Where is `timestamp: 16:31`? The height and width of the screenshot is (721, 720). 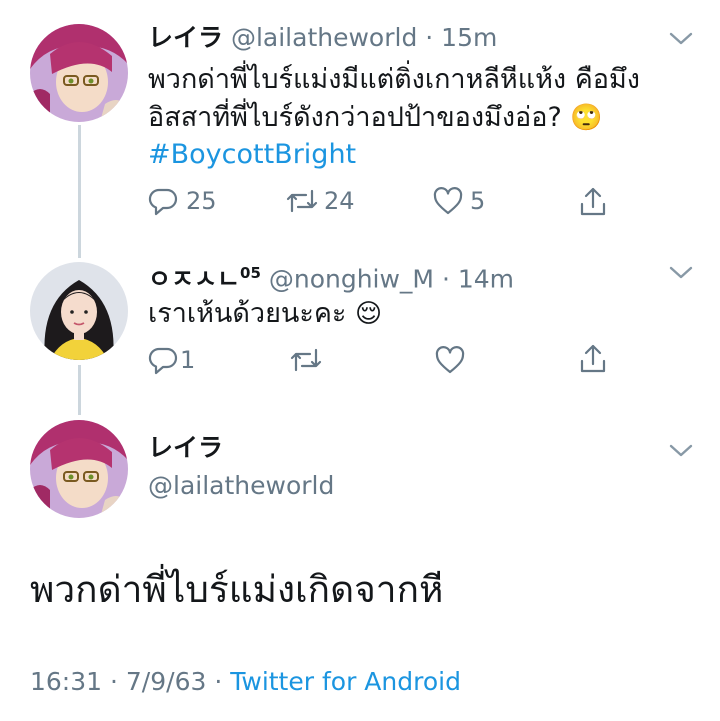 timestamp: 16:31 is located at coordinates (66, 681).